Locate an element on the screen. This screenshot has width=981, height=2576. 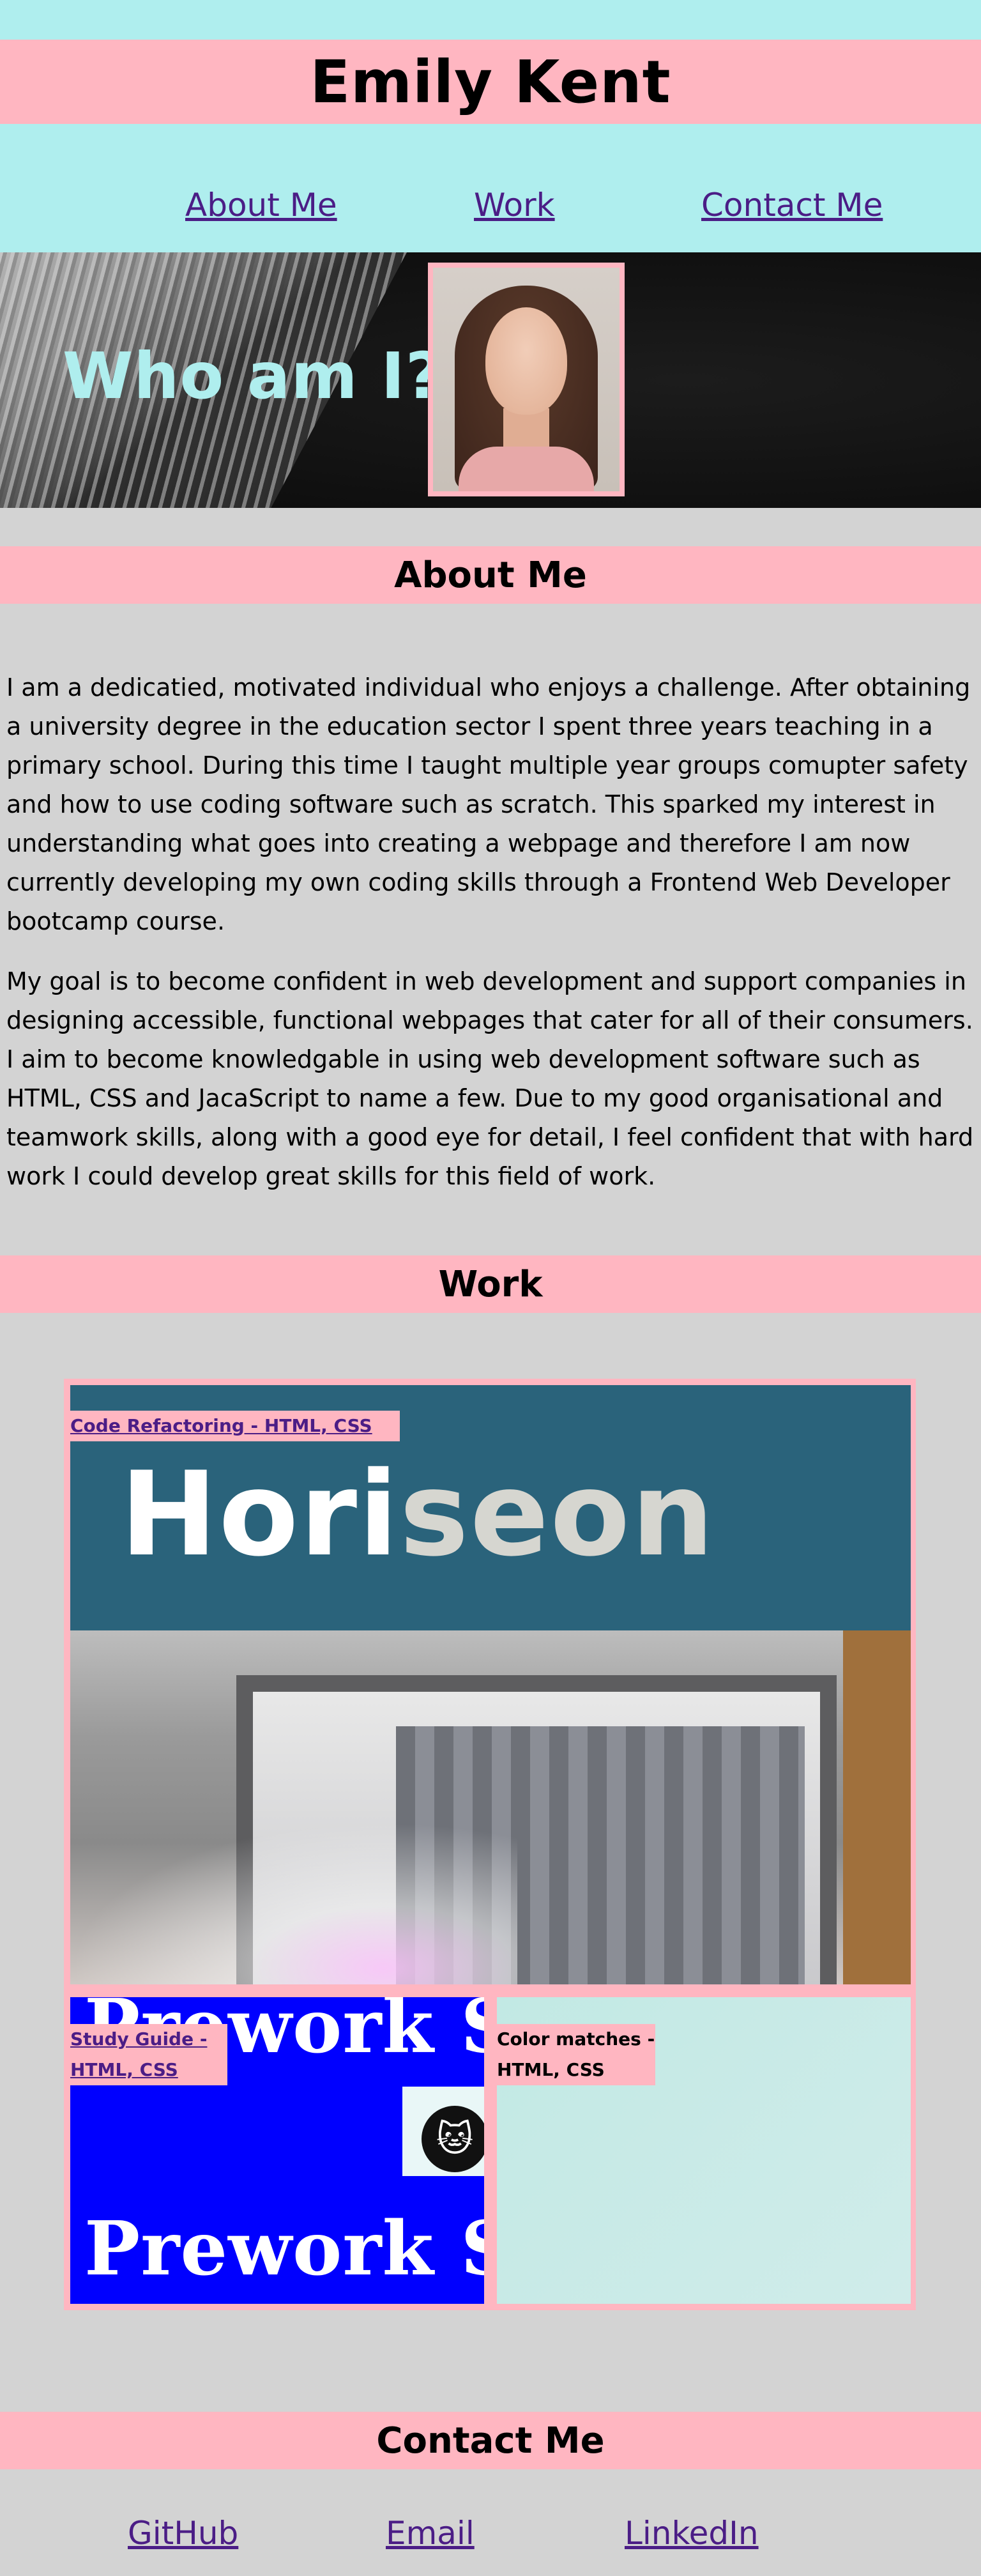
name-bar: Emily Kent is located at coordinates (490, 82).